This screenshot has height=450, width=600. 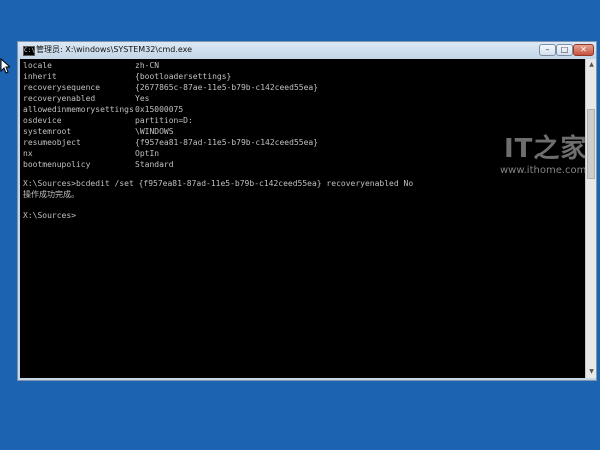 I want to click on console-line: recoveryenabled Yes, so click(x=86, y=98).